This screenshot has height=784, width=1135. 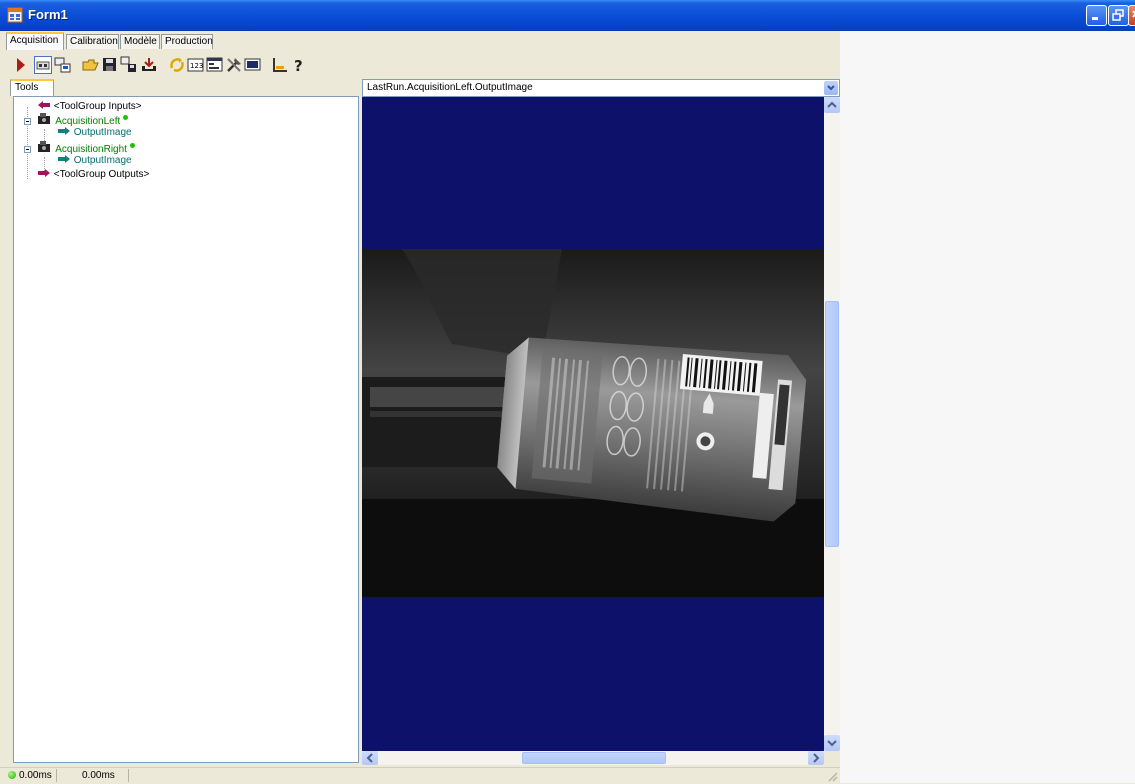 I want to click on restore-button, so click(x=1118, y=15).